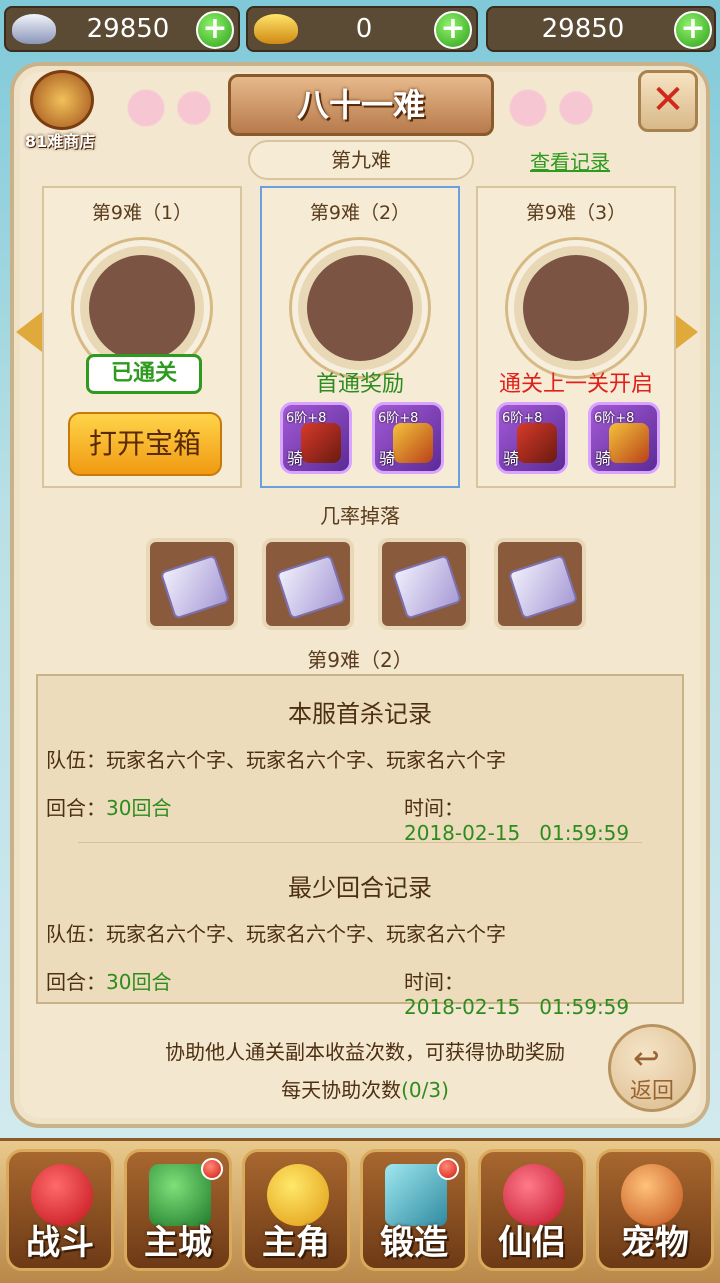 The width and height of the screenshot is (720, 1283). What do you see at coordinates (109, 808) in the screenshot?
I see `first-kill-rounds: 回合：30回合` at bounding box center [109, 808].